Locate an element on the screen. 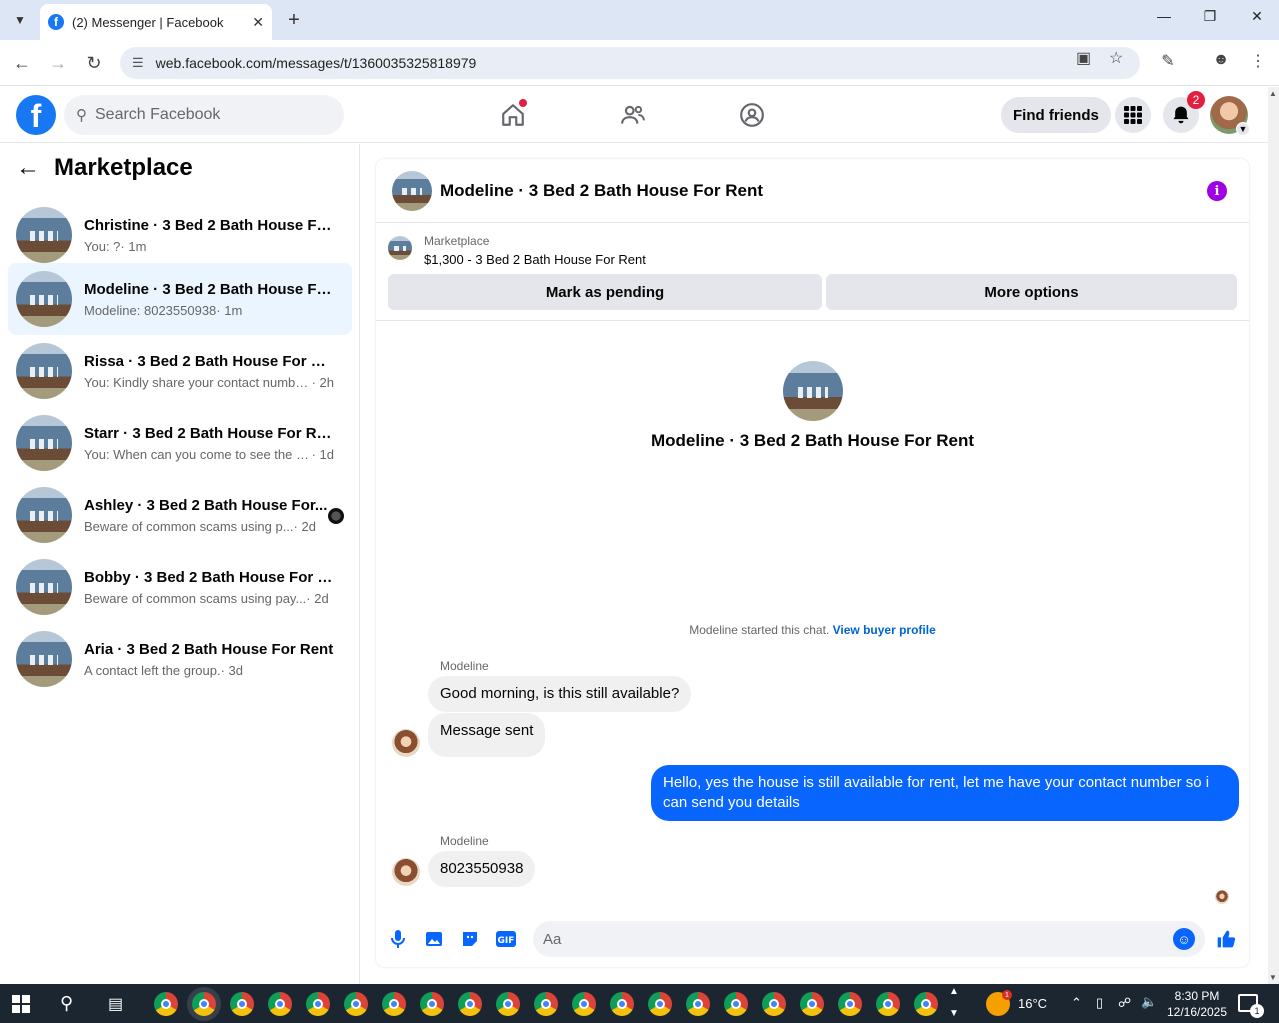 This screenshot has height=1023, width=1279. back-button: ← is located at coordinates (22, 63).